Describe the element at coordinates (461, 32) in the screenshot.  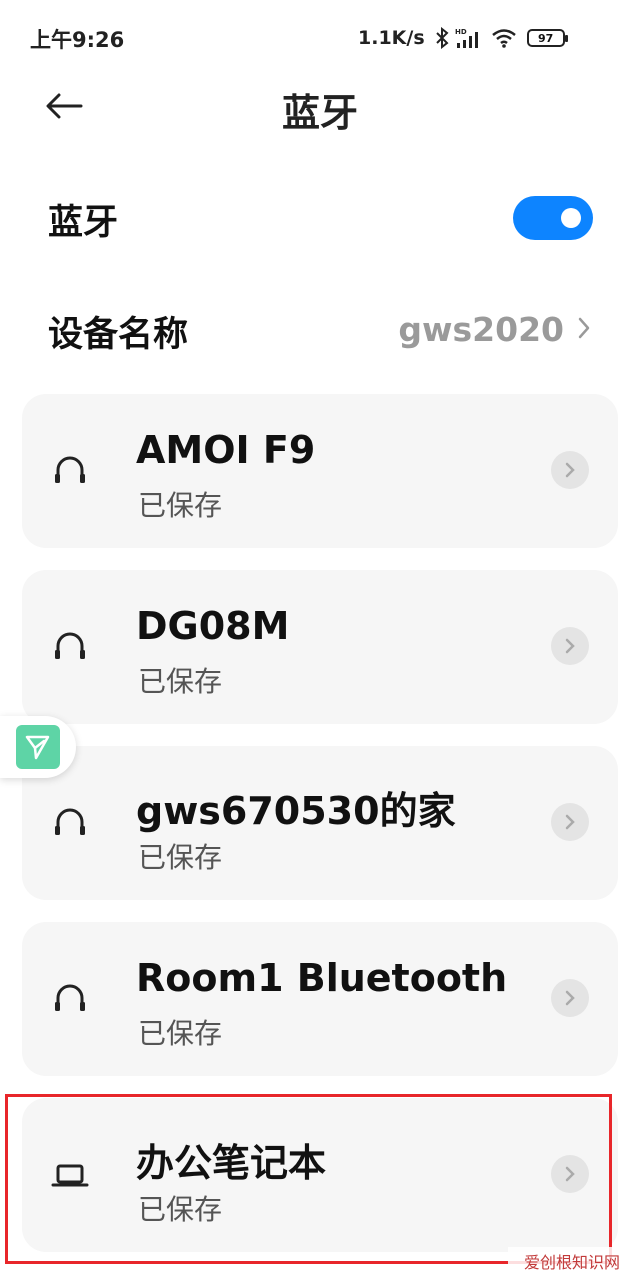
I see `svg-text: HD` at that location.